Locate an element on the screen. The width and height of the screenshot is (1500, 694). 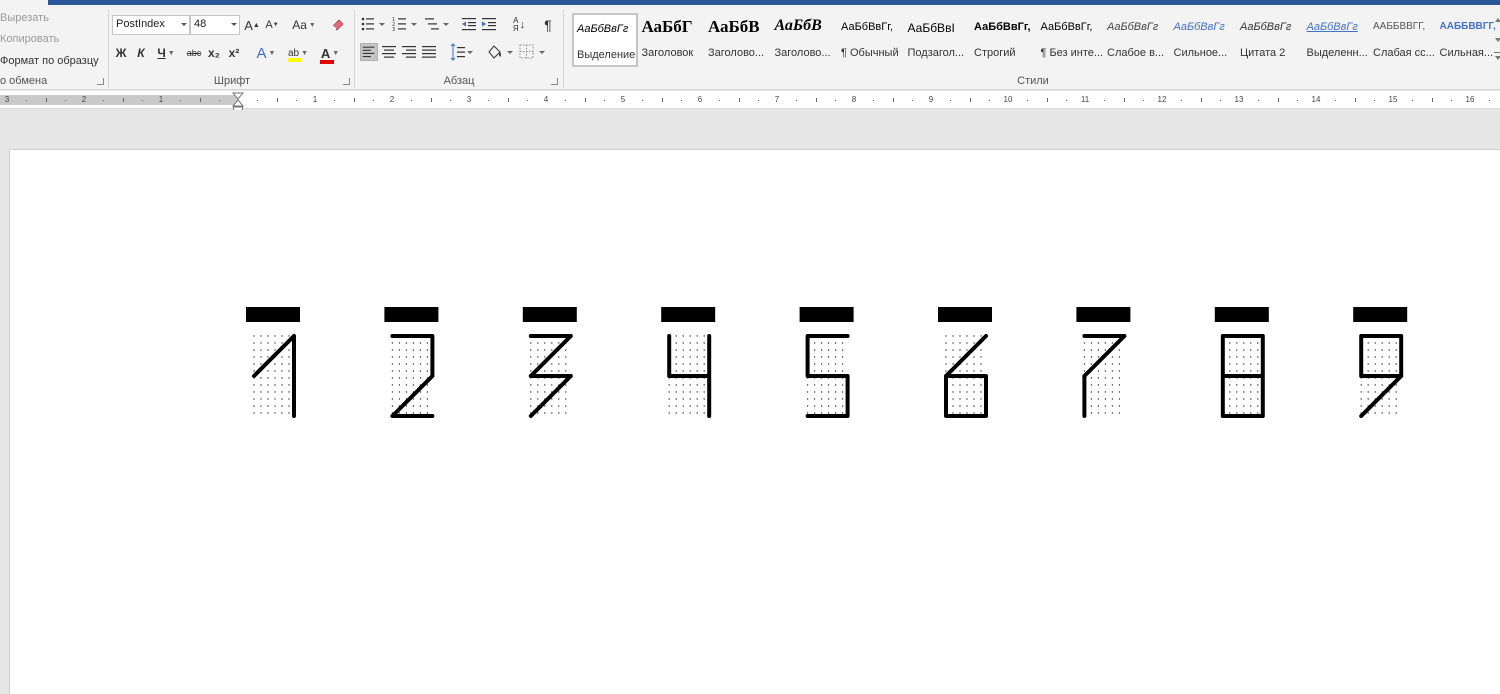
borders-icon is located at coordinates (532, 52).